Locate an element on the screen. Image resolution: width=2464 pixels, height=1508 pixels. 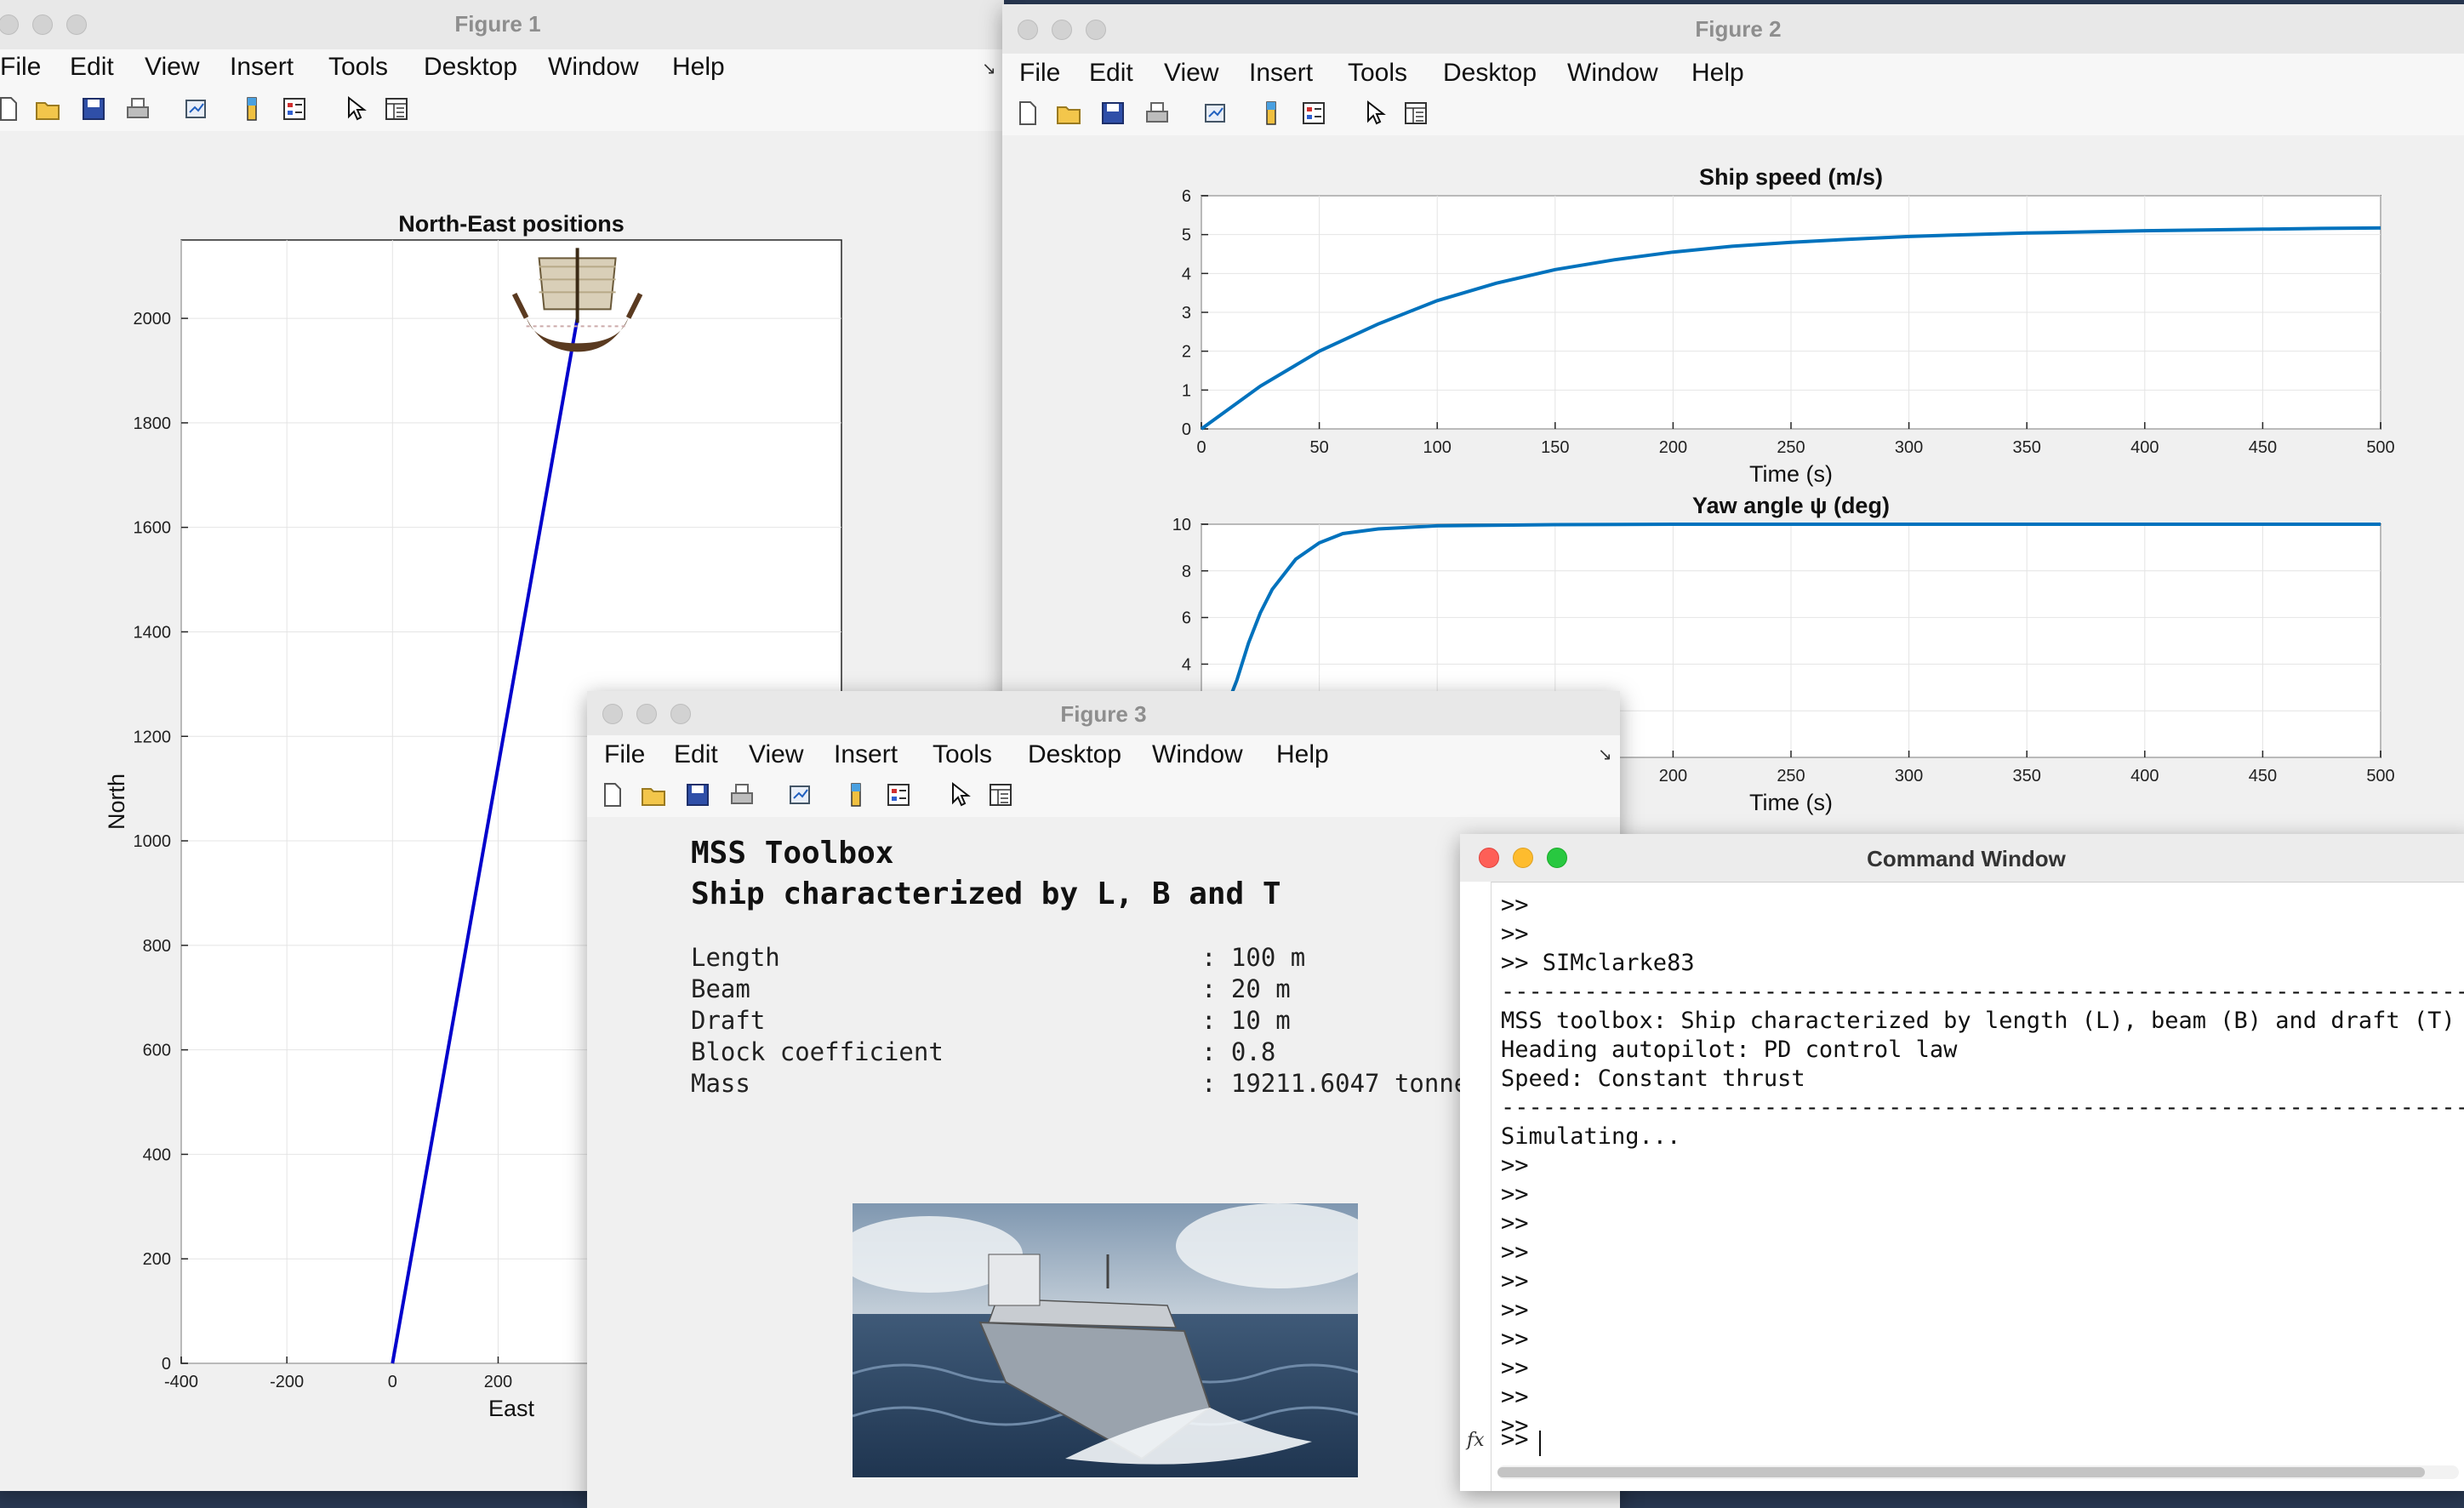
command-window-titlebar: Command Window is located at coordinates (1962, 858).